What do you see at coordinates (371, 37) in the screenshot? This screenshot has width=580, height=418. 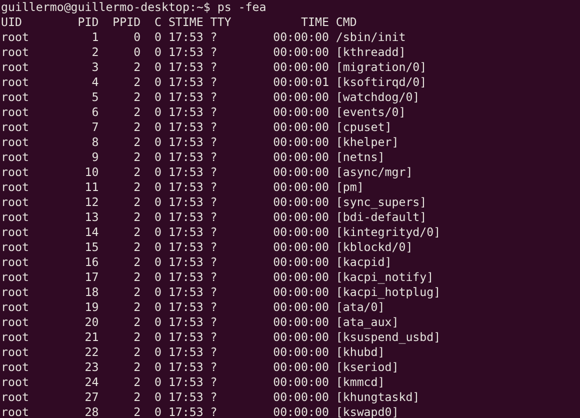 I see `table-cell: /sbin/init` at bounding box center [371, 37].